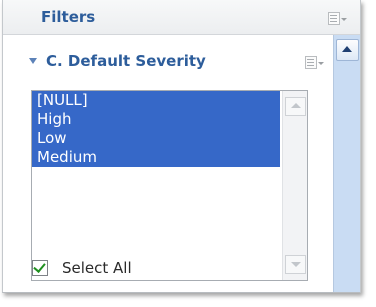  Describe the element at coordinates (33, 61) in the screenshot. I see `collapse-triangle-icon` at that location.